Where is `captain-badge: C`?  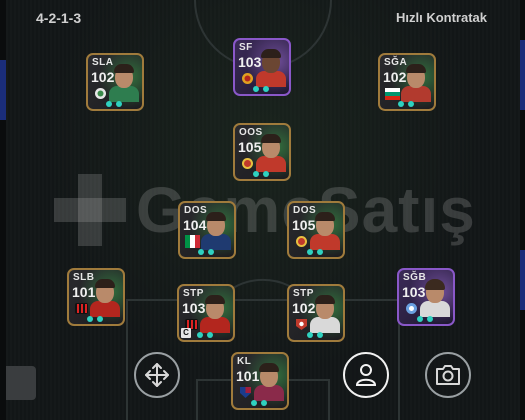 captain-badge: C is located at coordinates (186, 333).